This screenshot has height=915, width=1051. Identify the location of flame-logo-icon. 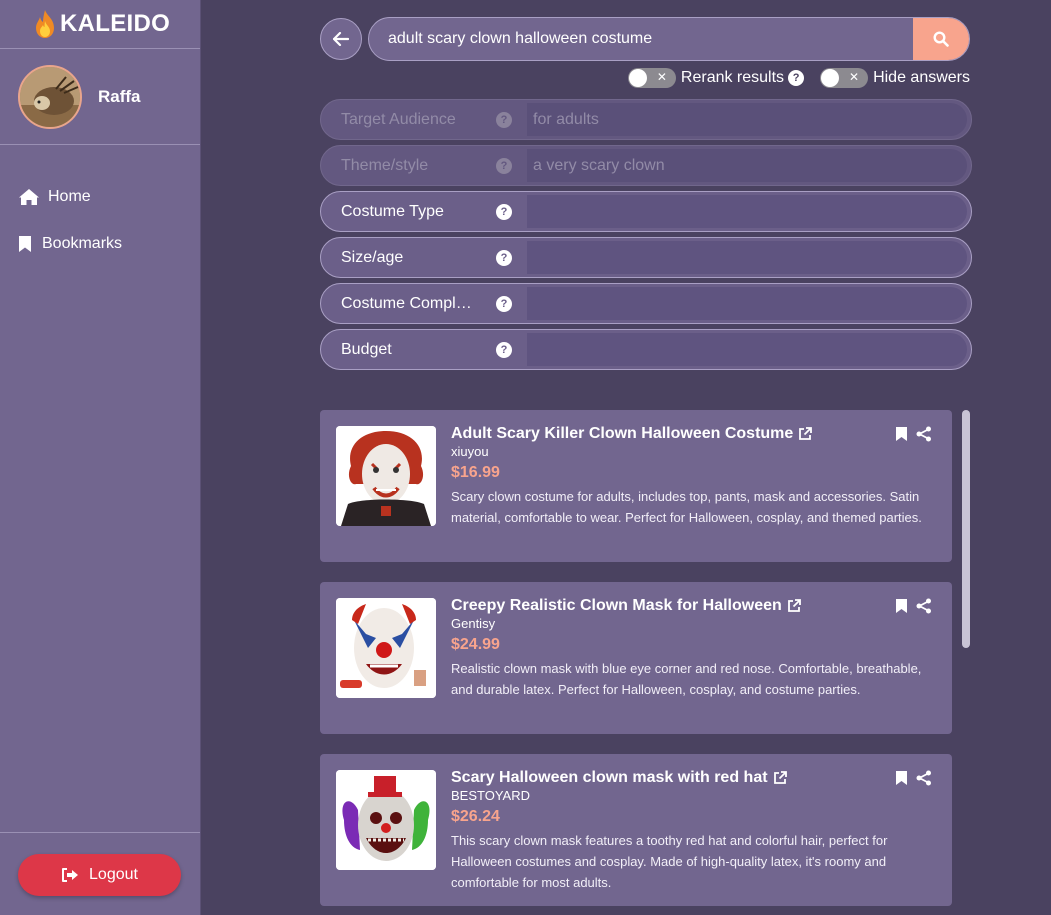
(45, 24).